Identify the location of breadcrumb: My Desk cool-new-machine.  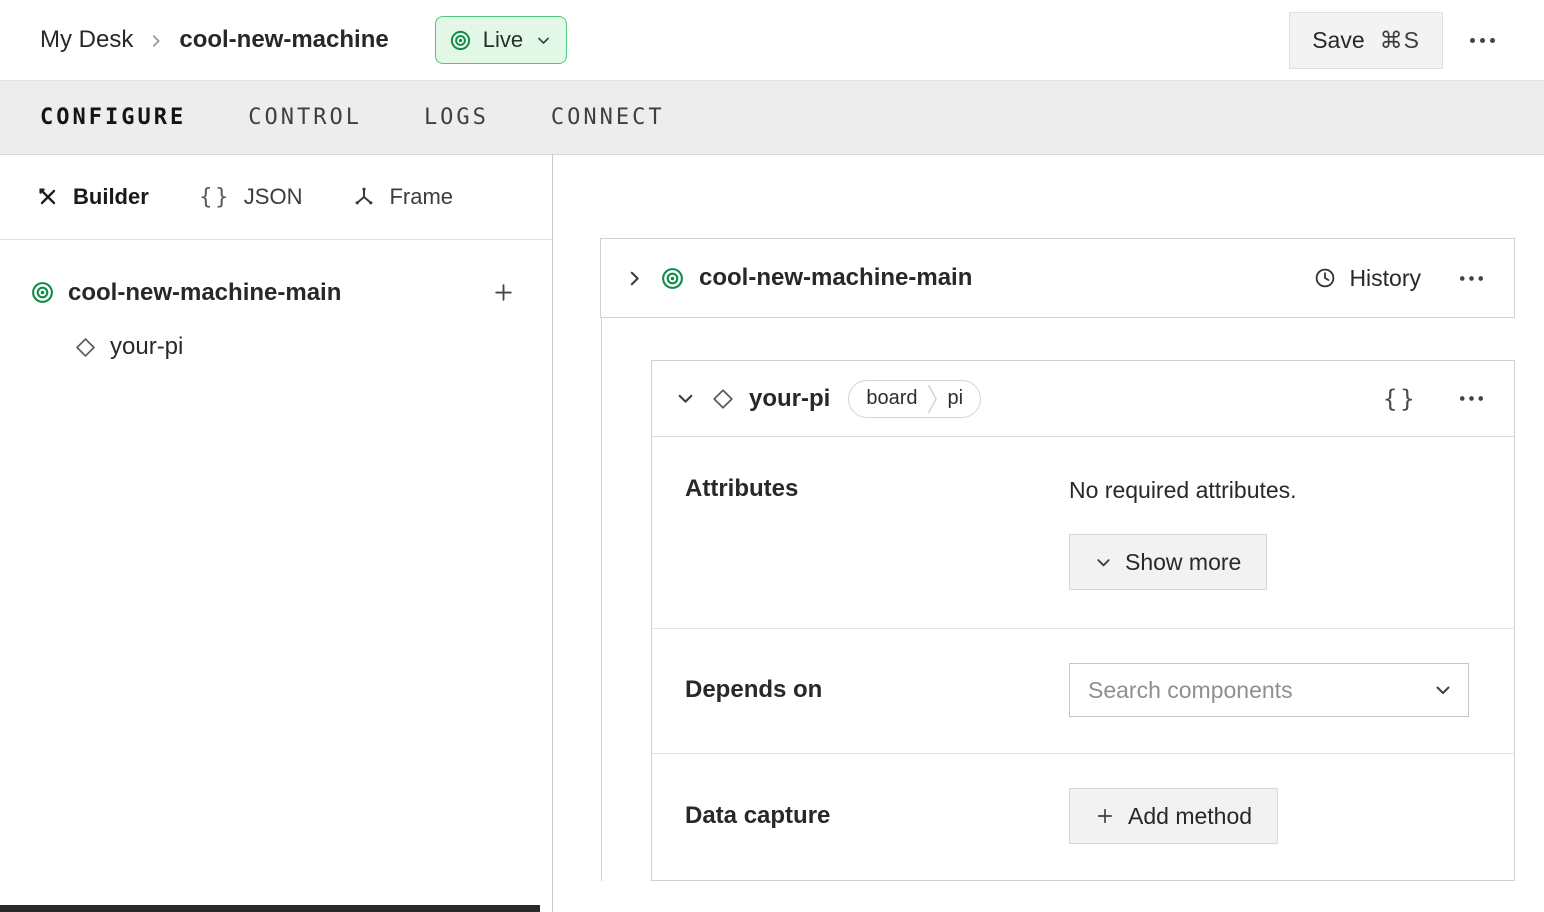
(214, 40).